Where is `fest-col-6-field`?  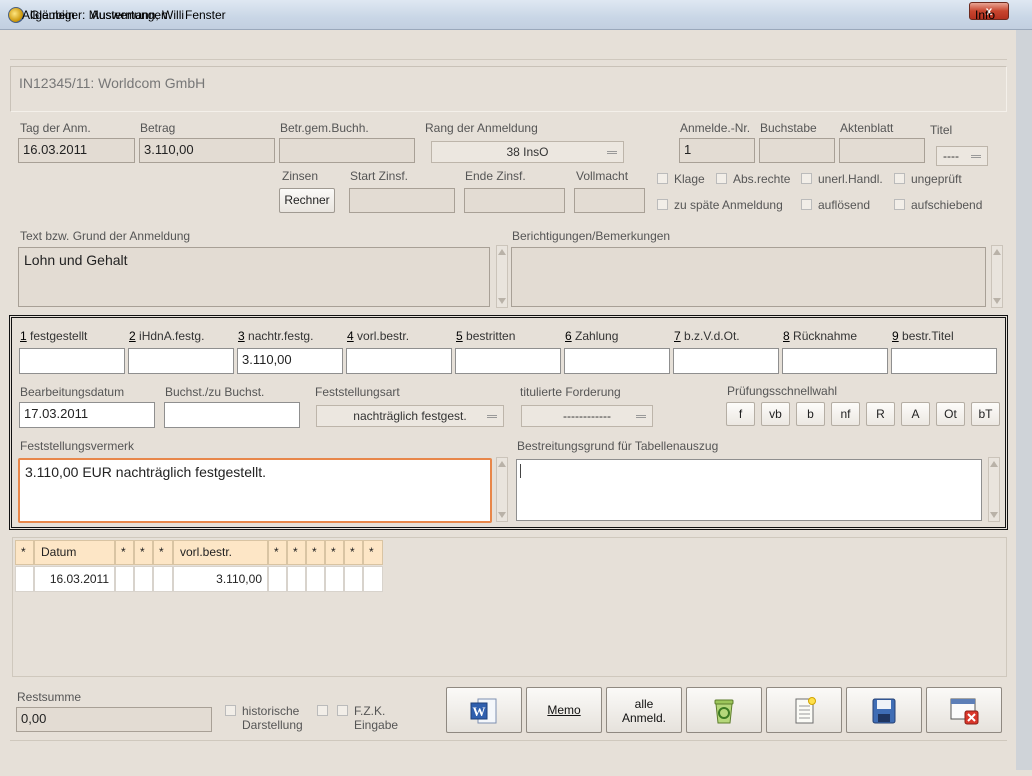
fest-col-6-field is located at coordinates (617, 361).